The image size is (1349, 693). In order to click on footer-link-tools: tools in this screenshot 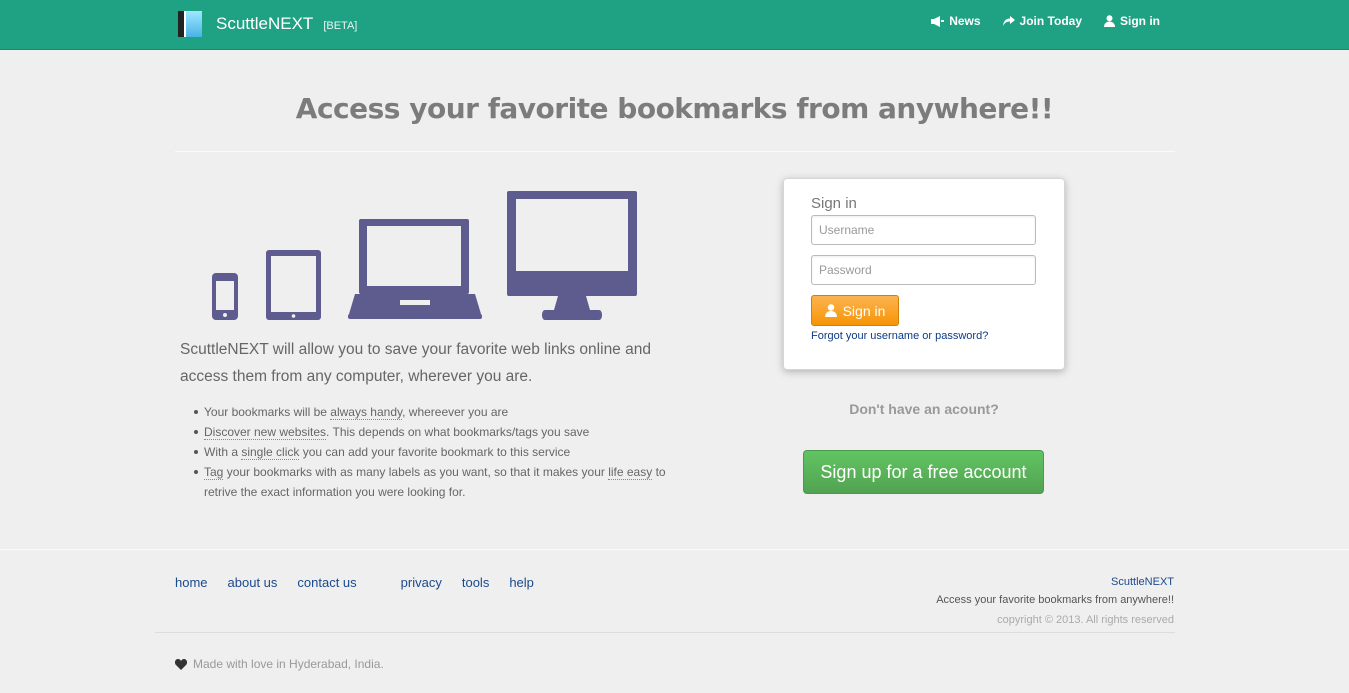, I will do `click(475, 582)`.